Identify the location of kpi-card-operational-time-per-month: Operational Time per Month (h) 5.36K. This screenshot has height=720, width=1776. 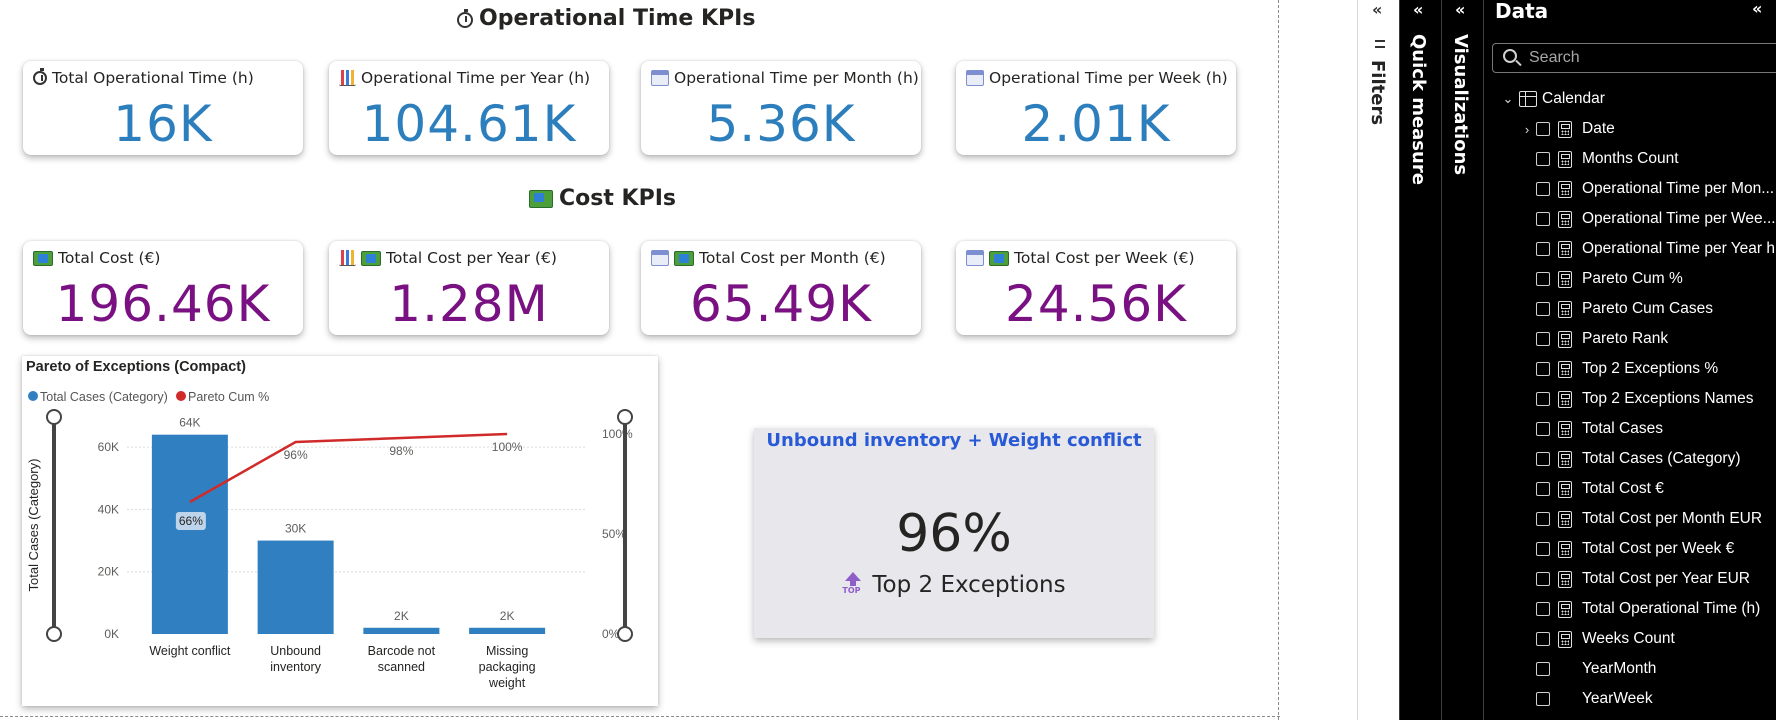
(781, 108).